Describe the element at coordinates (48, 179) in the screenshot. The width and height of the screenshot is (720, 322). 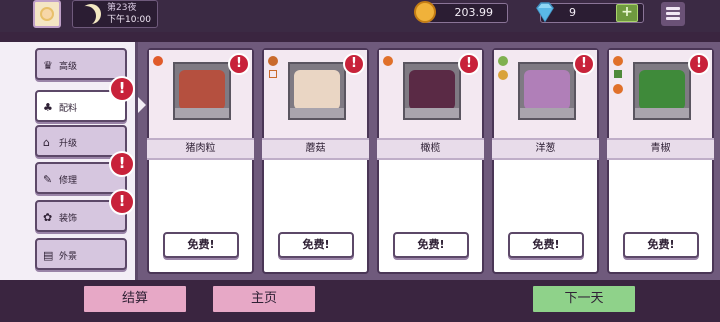
I see `wrench-icon: ✎` at that location.